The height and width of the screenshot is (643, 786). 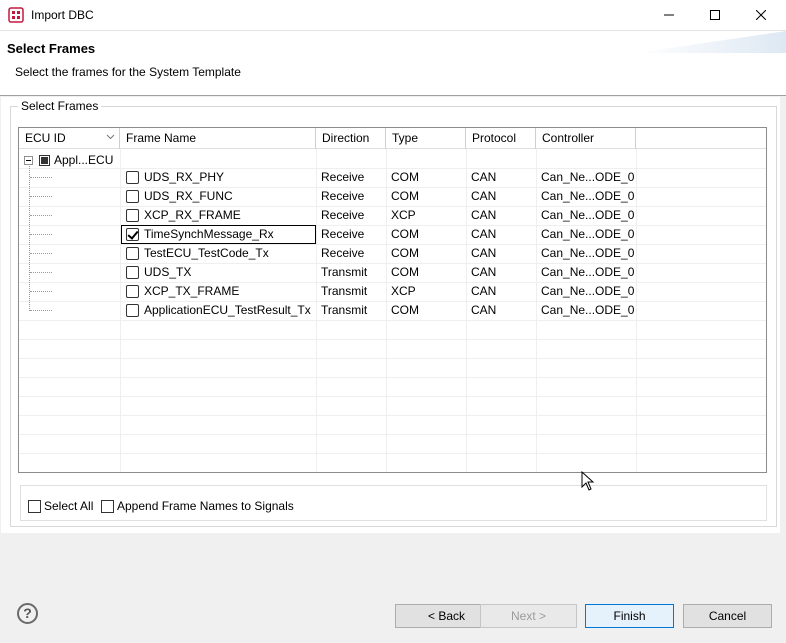 I want to click on column-label: ECU ID, so click(x=45, y=138).